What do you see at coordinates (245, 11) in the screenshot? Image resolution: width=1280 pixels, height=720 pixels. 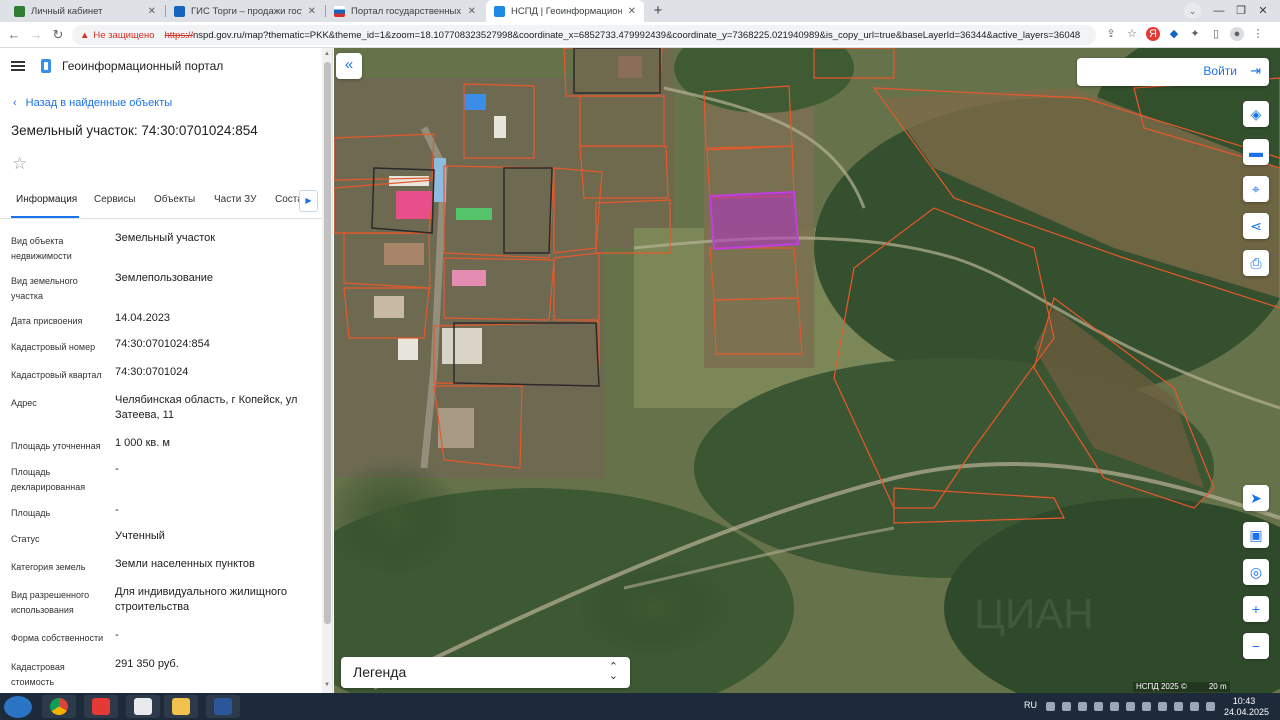 I see `tab-gis-torgi: ГИС Торги – продажи государст ✕` at bounding box center [245, 11].